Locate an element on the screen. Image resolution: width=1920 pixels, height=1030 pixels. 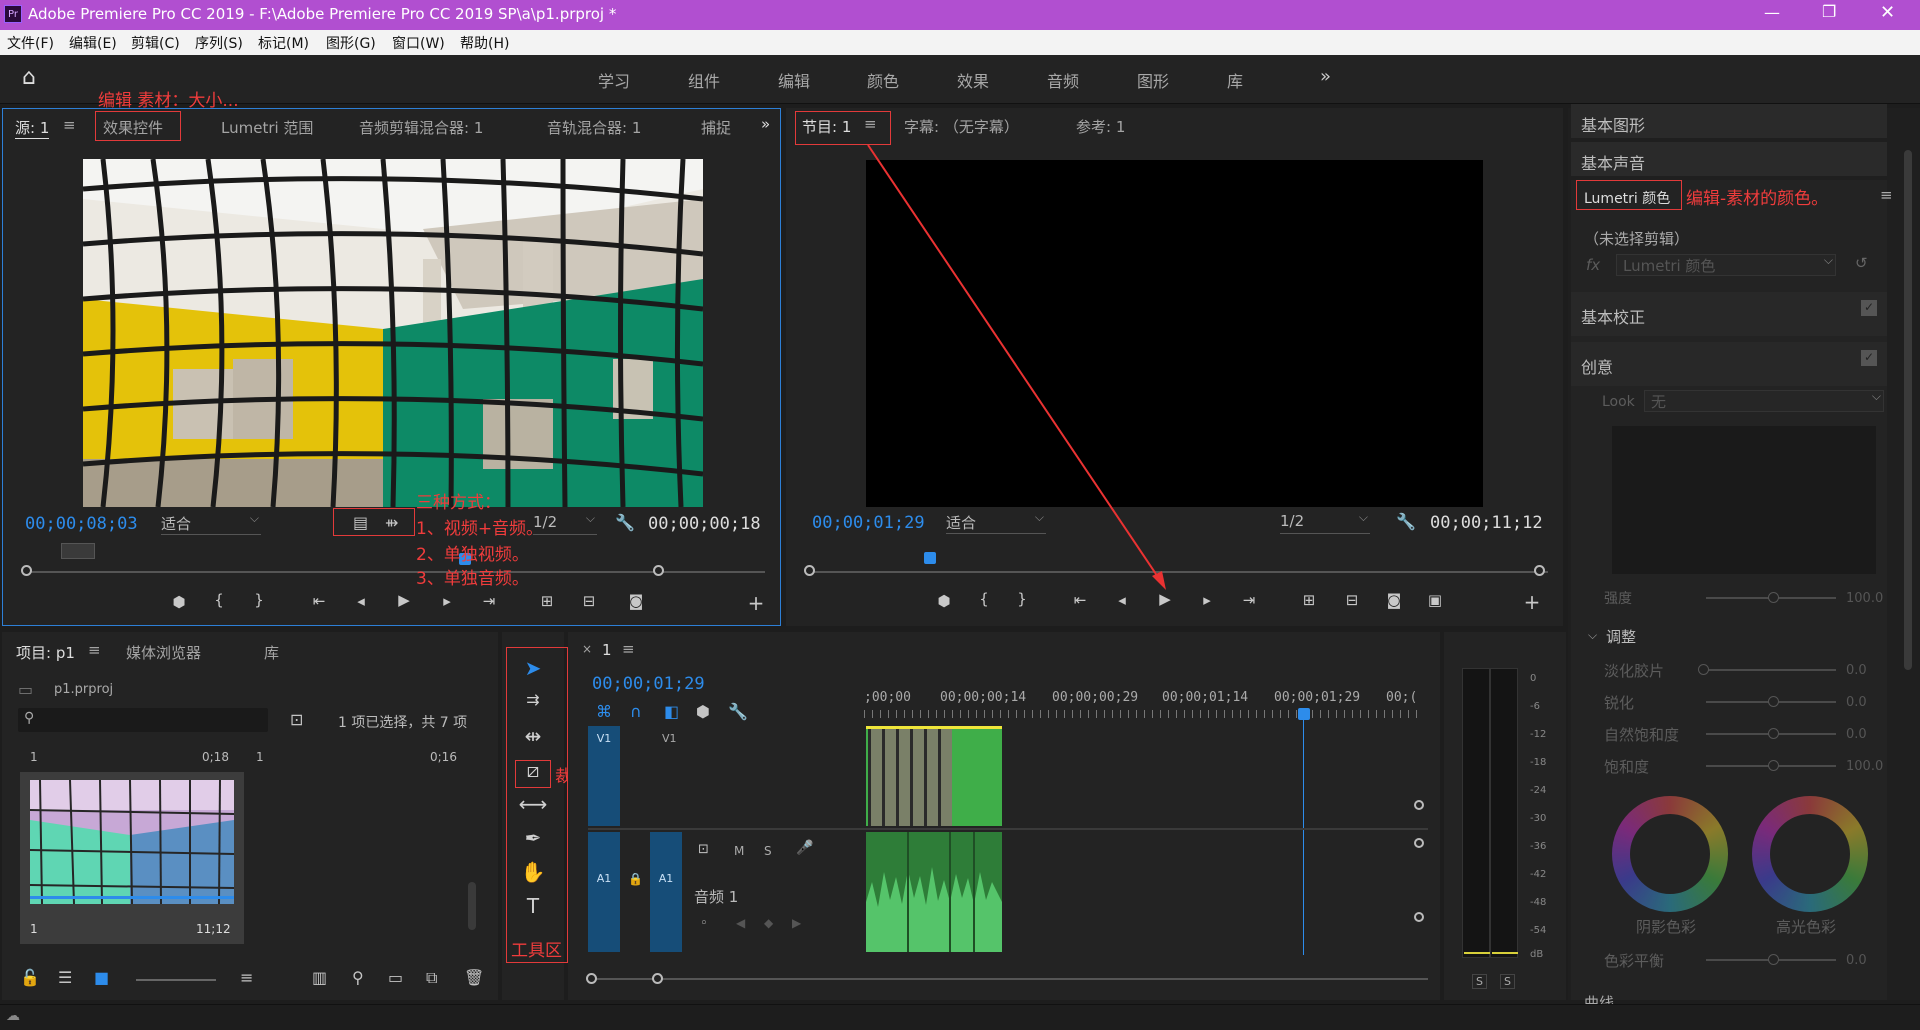
vibrance-value: 0.0 is located at coordinates (1856, 734).